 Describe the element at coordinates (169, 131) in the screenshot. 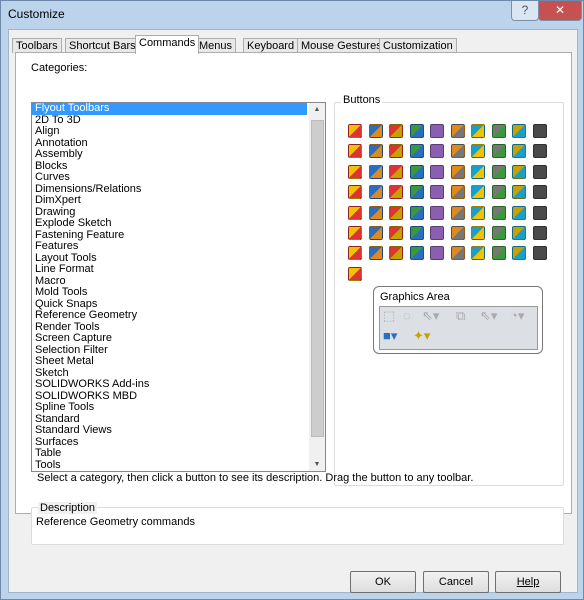

I see `category-item: Align` at that location.